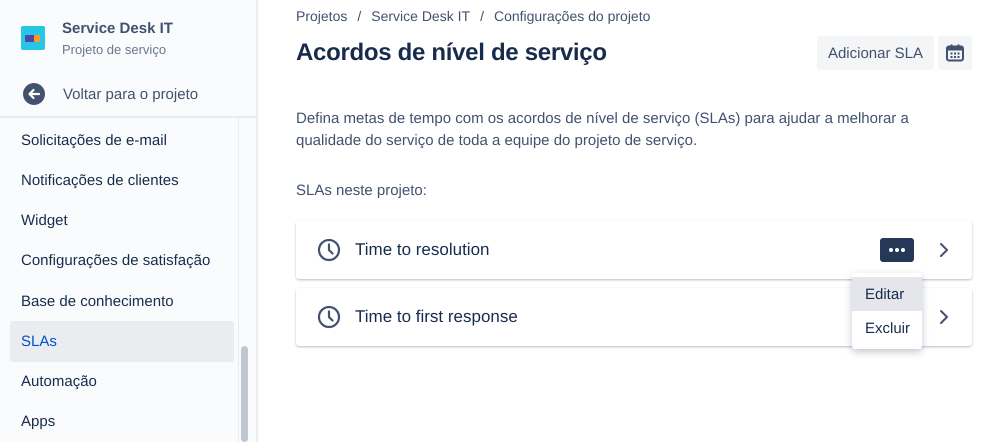 The image size is (999, 442). What do you see at coordinates (122, 301) in the screenshot?
I see `sidebar-item: Base de conhecimento` at bounding box center [122, 301].